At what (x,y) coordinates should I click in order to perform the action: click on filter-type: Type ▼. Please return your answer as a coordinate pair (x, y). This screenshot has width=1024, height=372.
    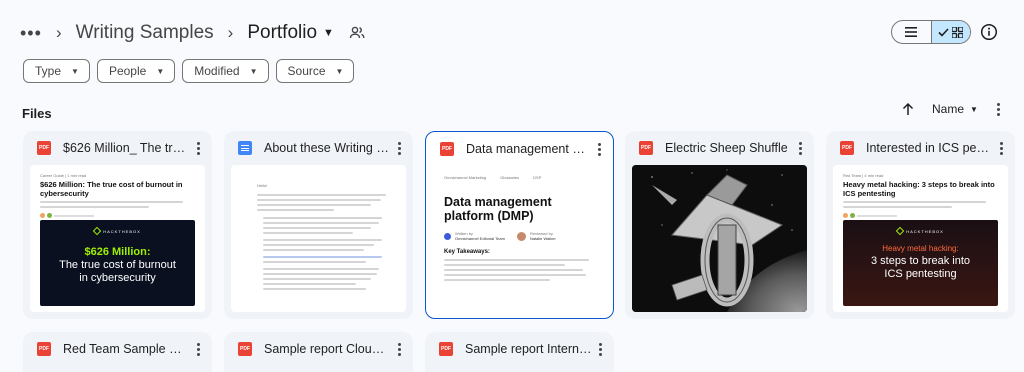
    Looking at the image, I should click on (56, 71).